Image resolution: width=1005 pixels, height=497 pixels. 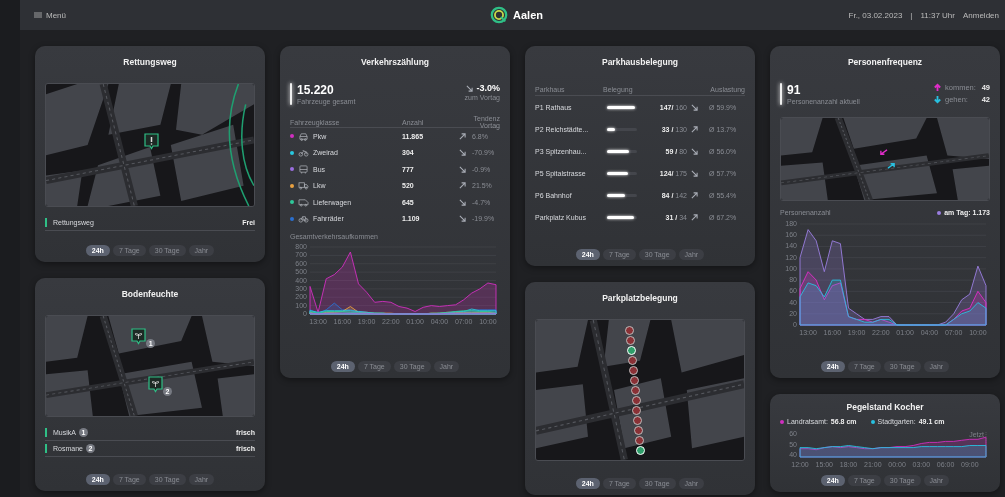 I want to click on card-title: Pegelstand Kocher, so click(x=885, y=407).